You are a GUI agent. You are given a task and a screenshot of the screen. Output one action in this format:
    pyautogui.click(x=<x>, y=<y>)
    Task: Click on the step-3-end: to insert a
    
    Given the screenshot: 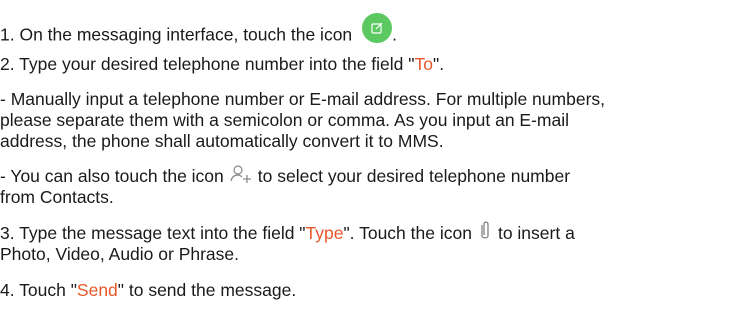 What is the action you would take?
    pyautogui.click(x=536, y=233)
    